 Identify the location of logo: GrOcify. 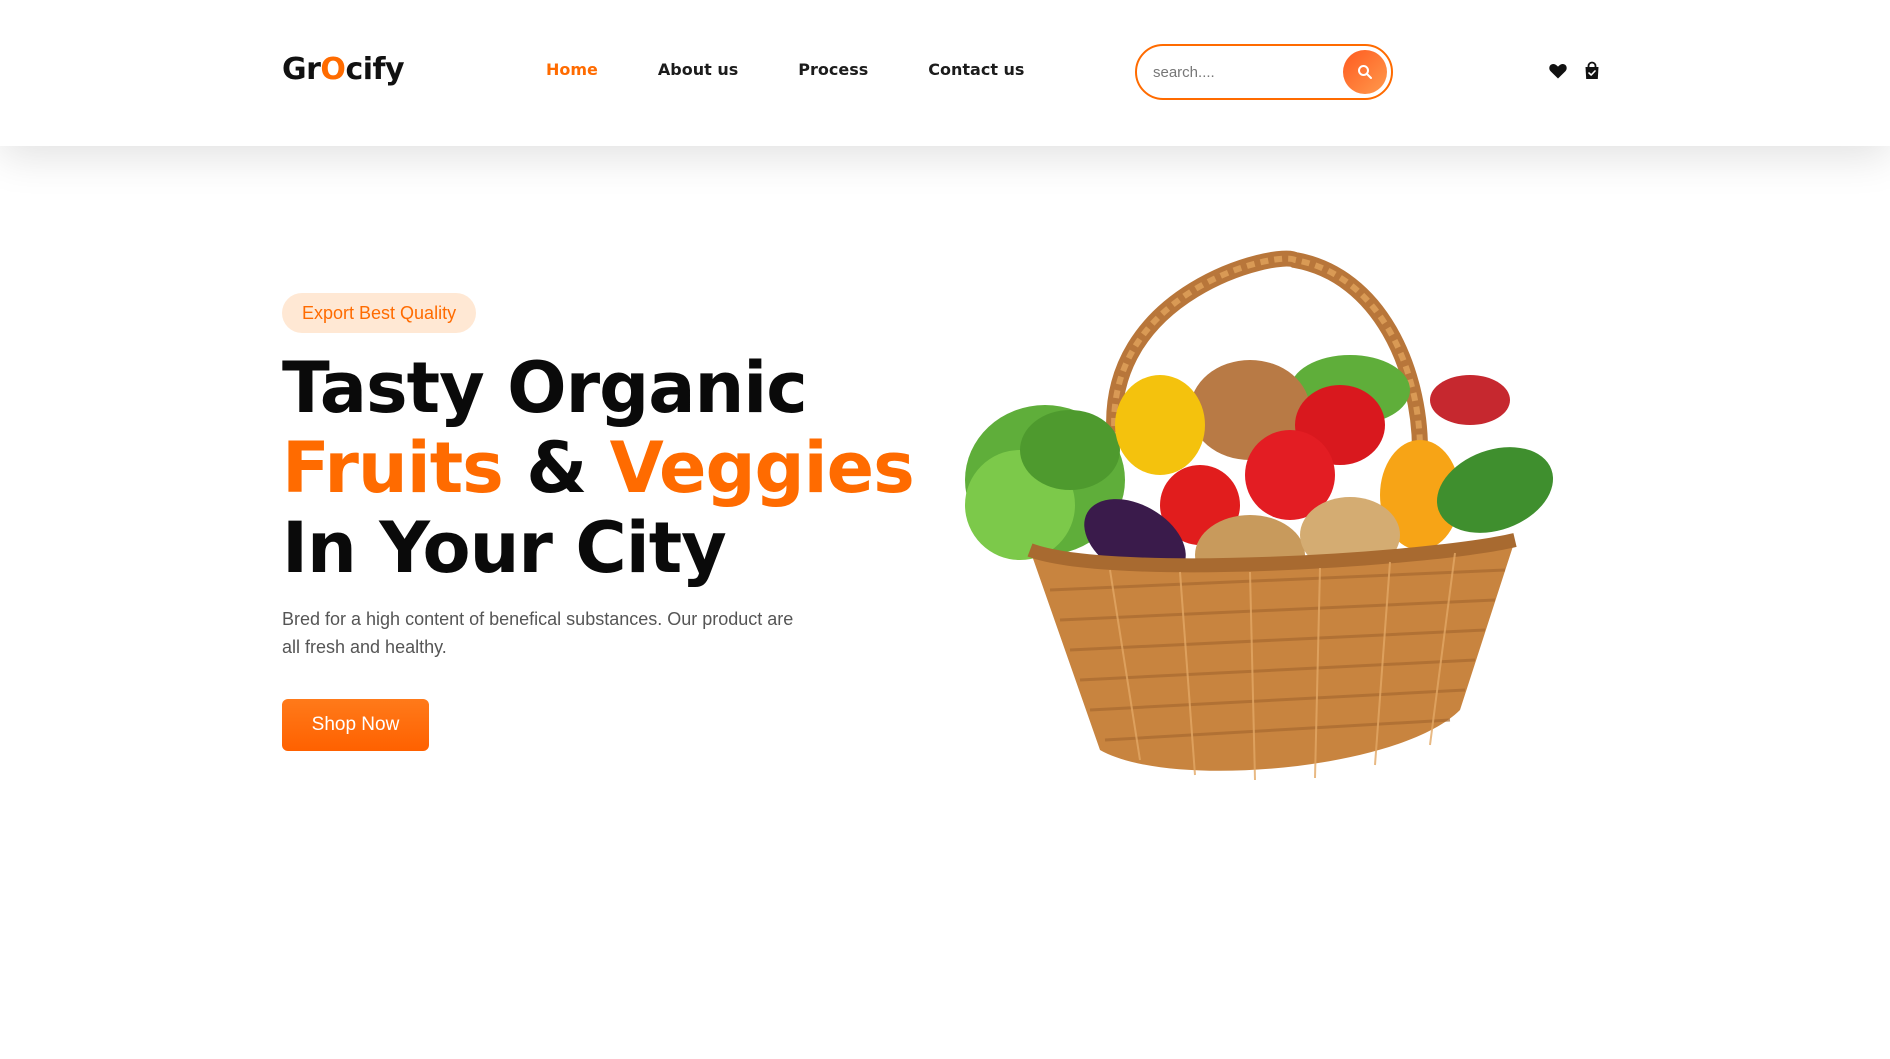
(343, 69).